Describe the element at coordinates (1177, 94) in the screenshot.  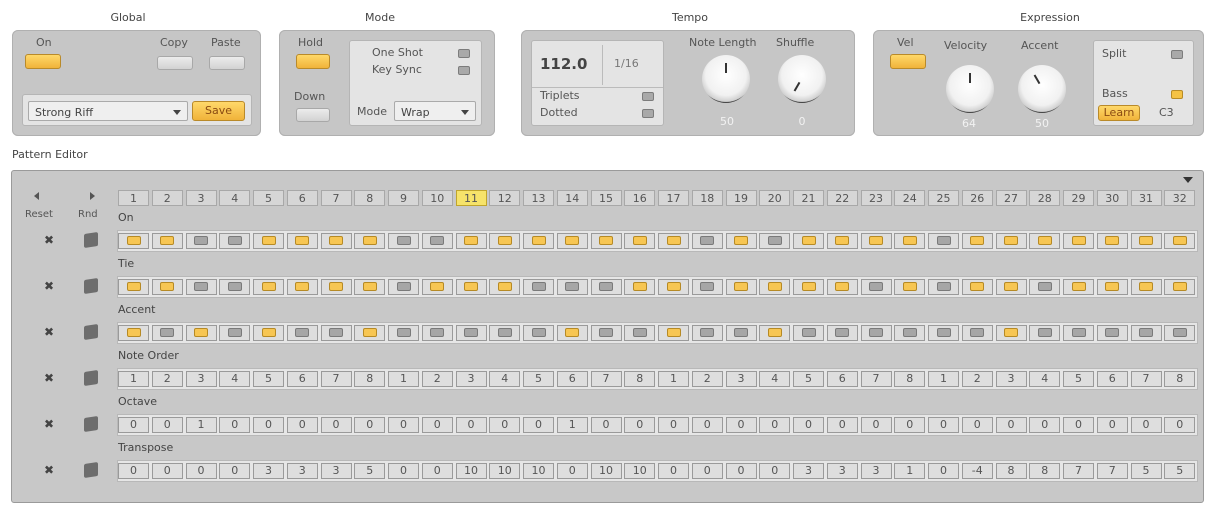
I see `bass-toggle` at that location.